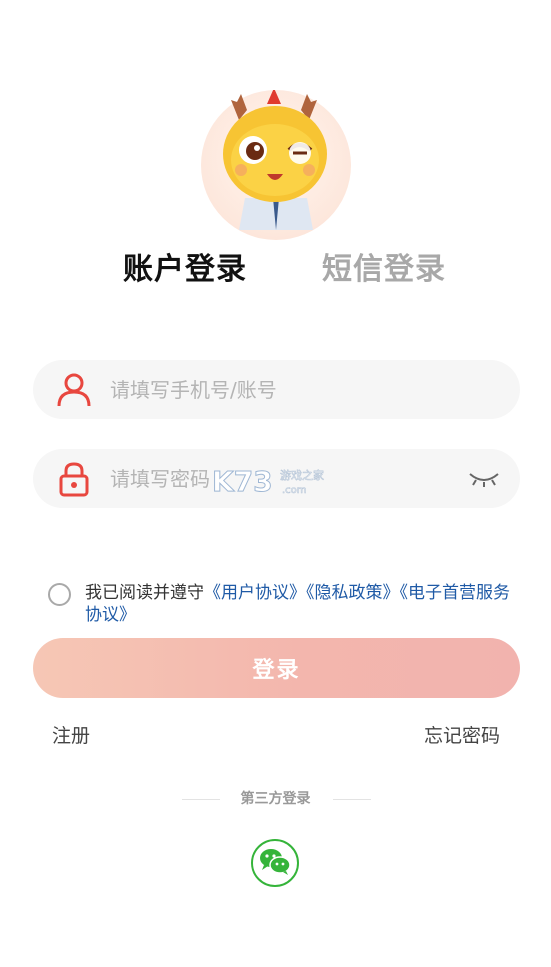  What do you see at coordinates (74, 479) in the screenshot?
I see `lock-icon` at bounding box center [74, 479].